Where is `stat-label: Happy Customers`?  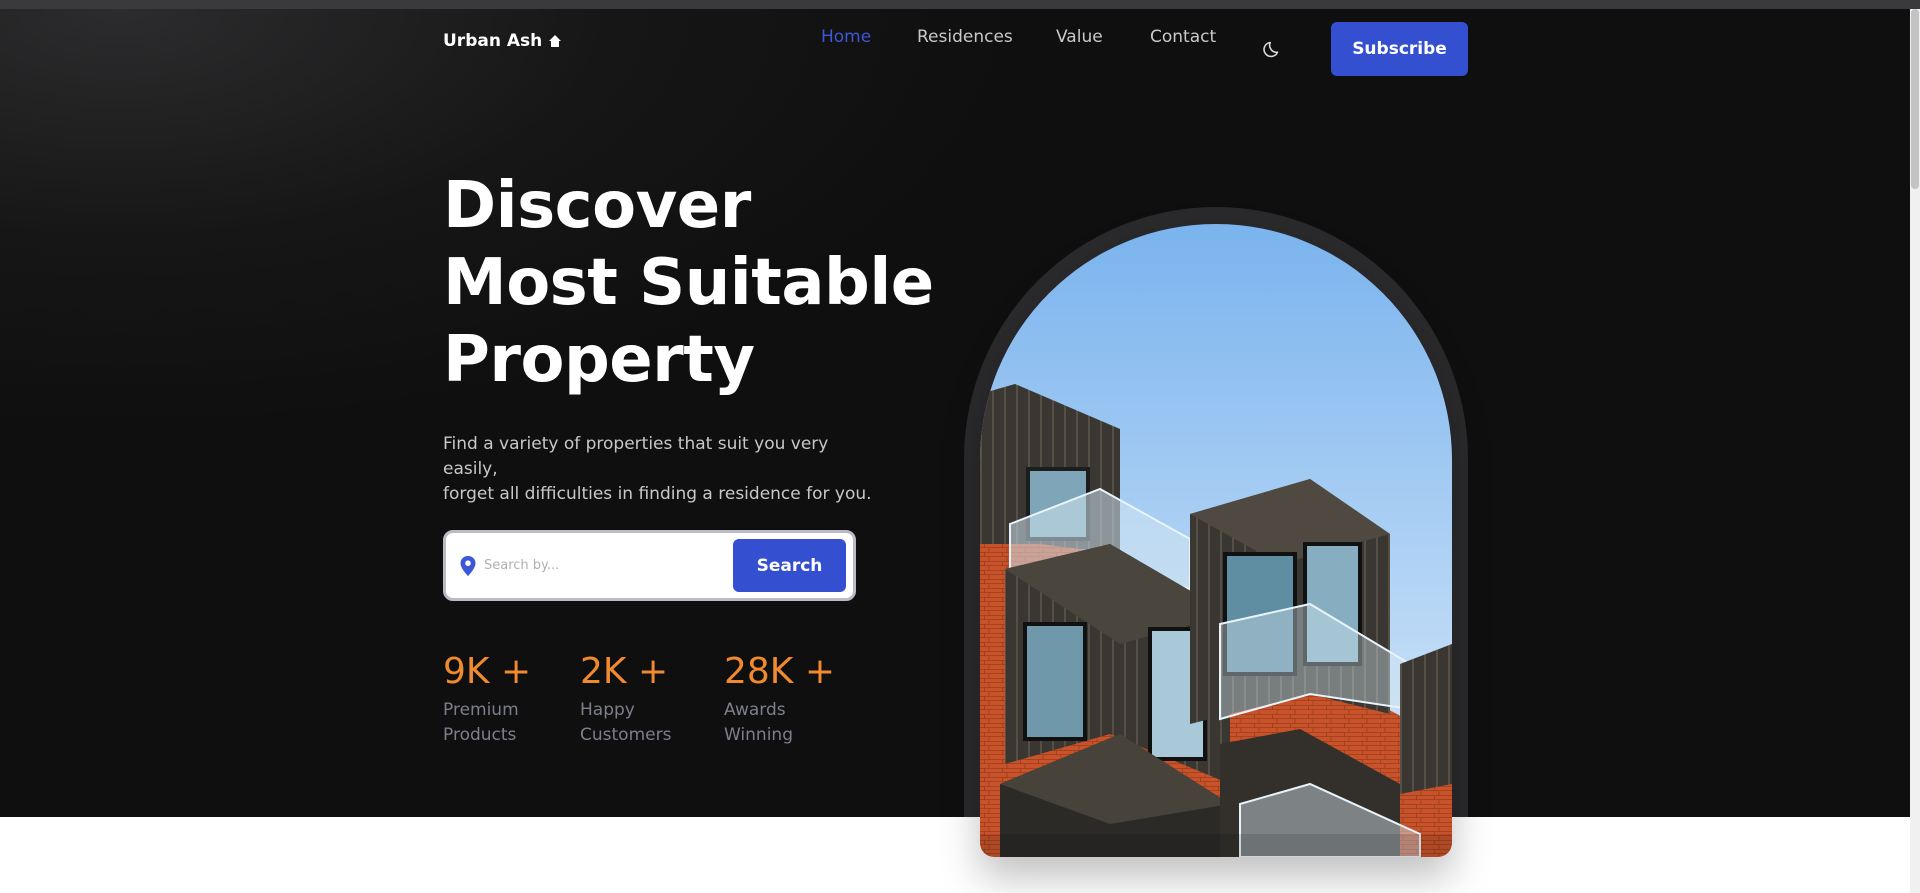
stat-label: Happy Customers is located at coordinates (625, 723).